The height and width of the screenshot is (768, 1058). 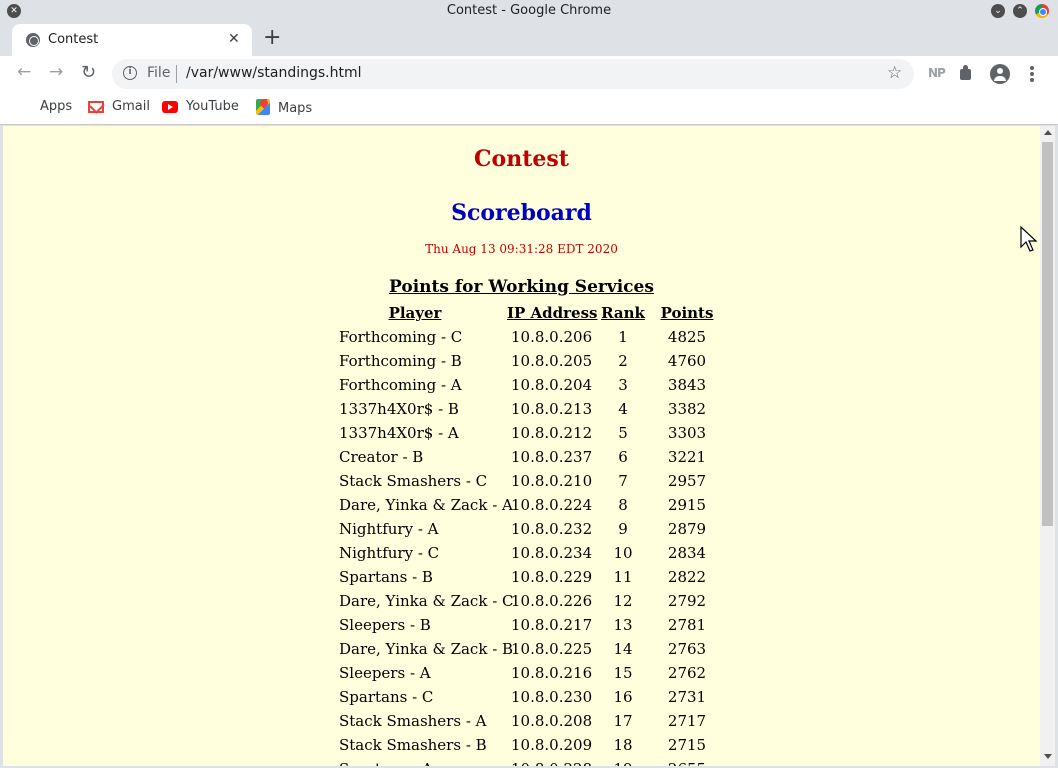 I want to click on url-text: /var/www/standings.html, so click(x=274, y=73).